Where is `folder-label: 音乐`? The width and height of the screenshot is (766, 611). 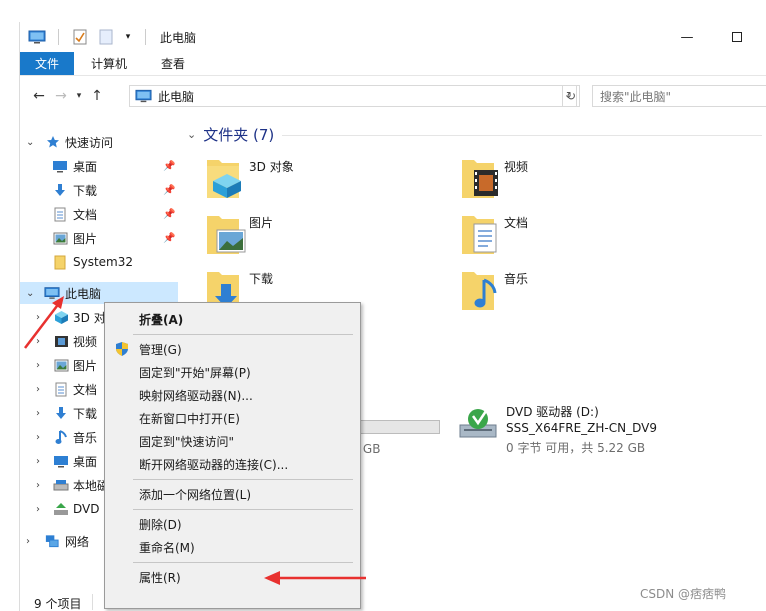
folder-label: 音乐 is located at coordinates (516, 279).